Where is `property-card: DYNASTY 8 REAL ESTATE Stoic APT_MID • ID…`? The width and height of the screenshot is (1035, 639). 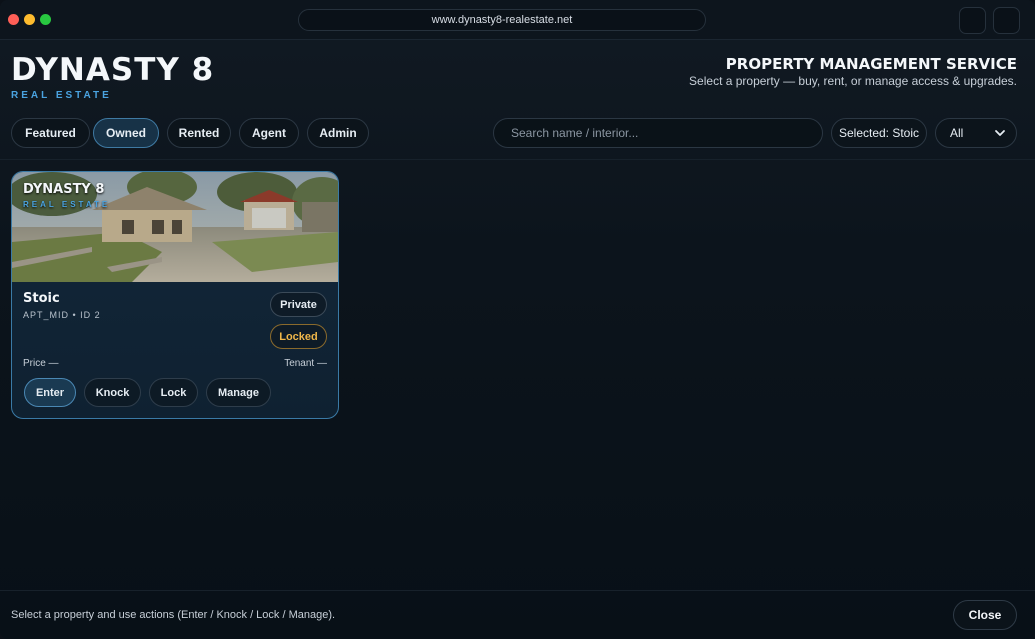
property-card: DYNASTY 8 REAL ESTATE Stoic APT_MID • ID… is located at coordinates (175, 295).